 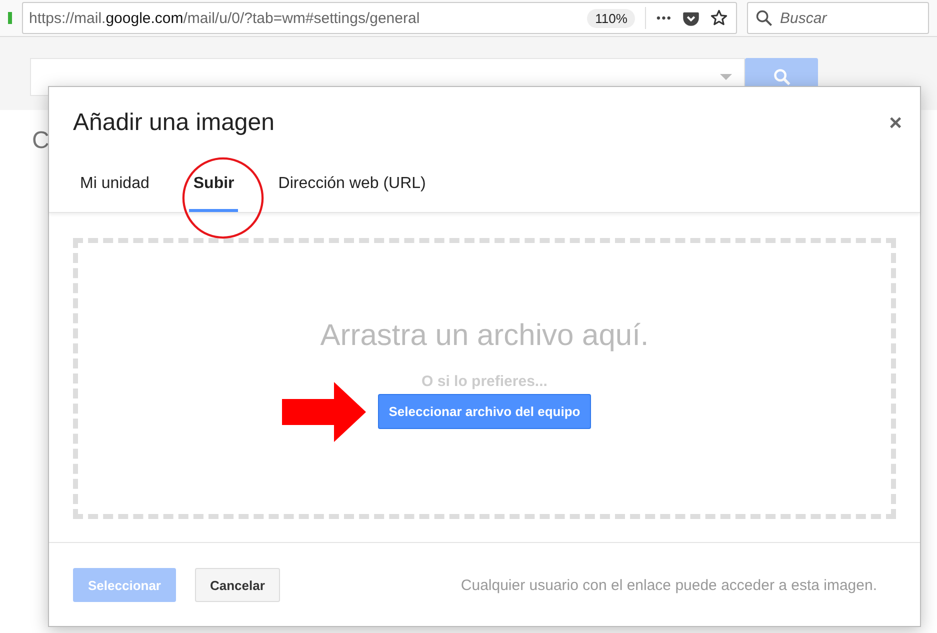 What do you see at coordinates (115, 190) in the screenshot?
I see `tab: Mi unidad` at bounding box center [115, 190].